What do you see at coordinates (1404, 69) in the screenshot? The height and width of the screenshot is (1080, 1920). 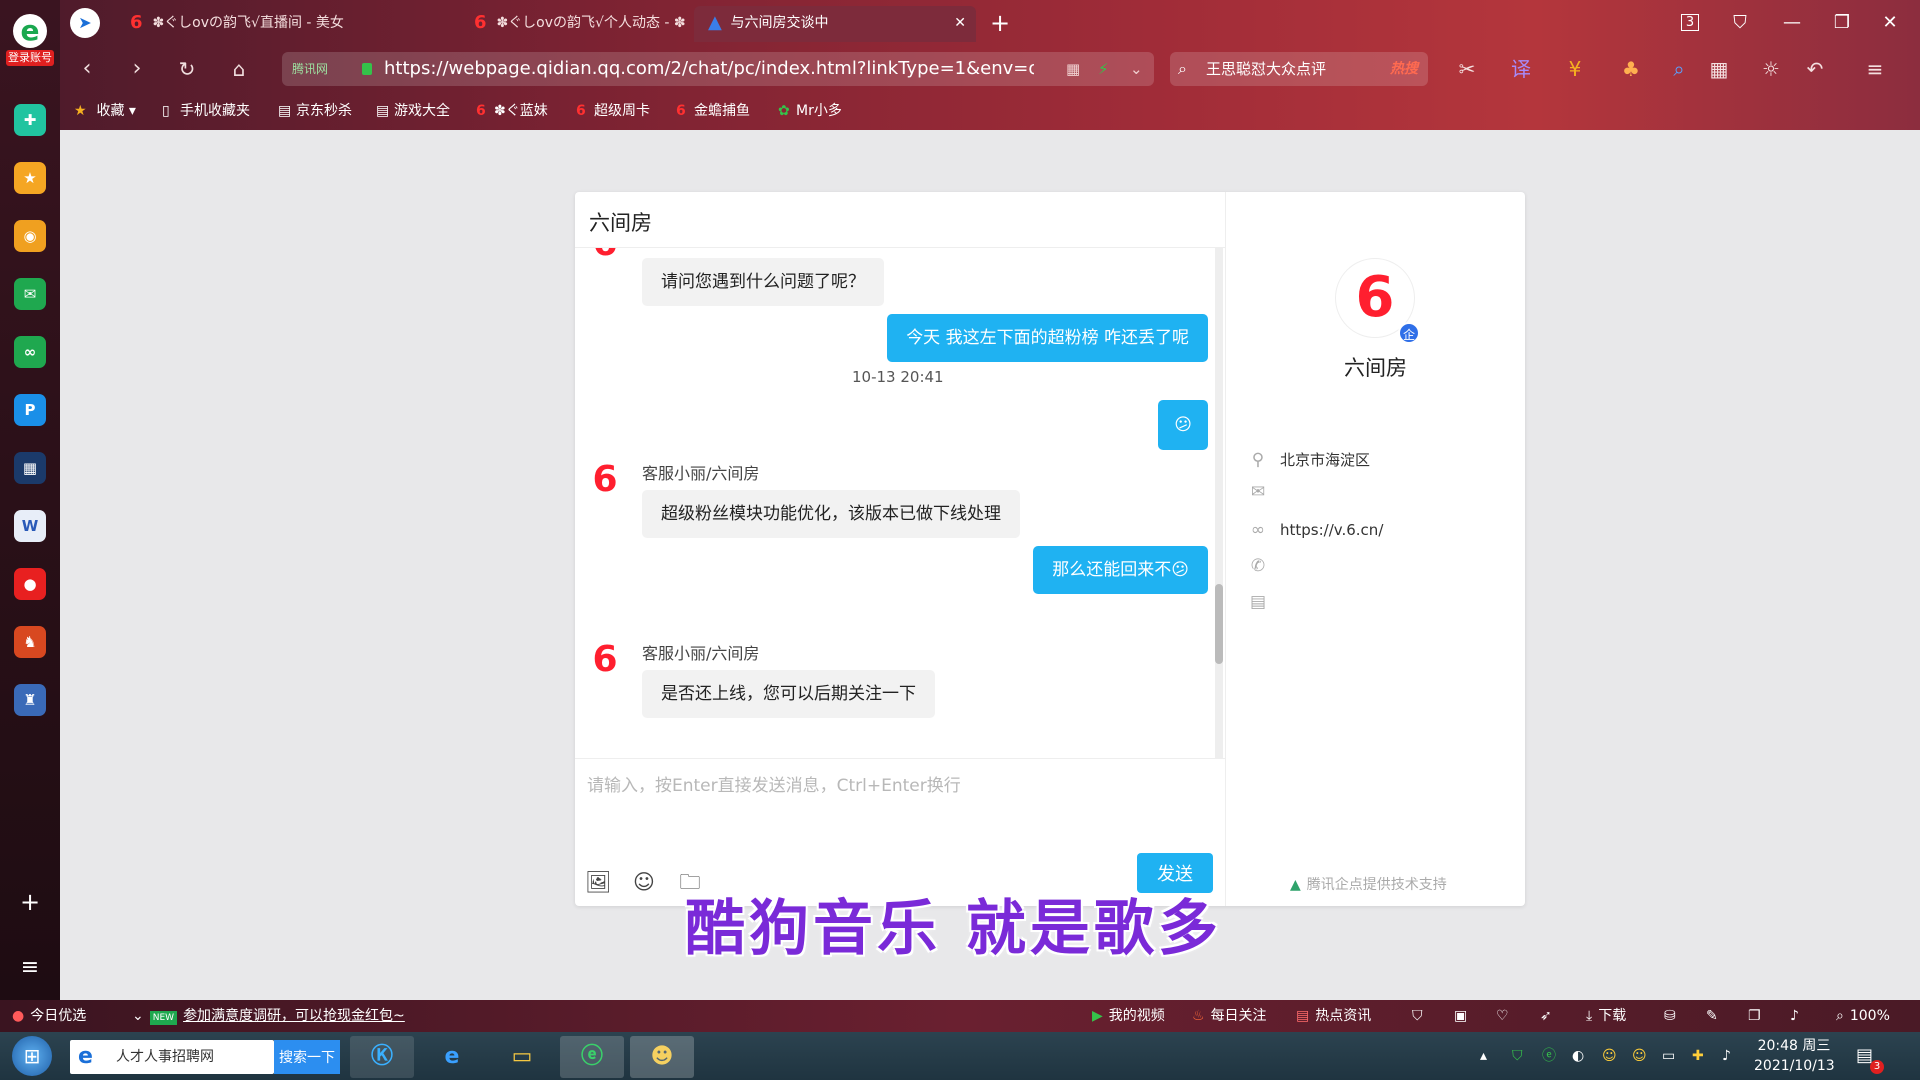 I see `hot-search-badge: 热搜` at bounding box center [1404, 69].